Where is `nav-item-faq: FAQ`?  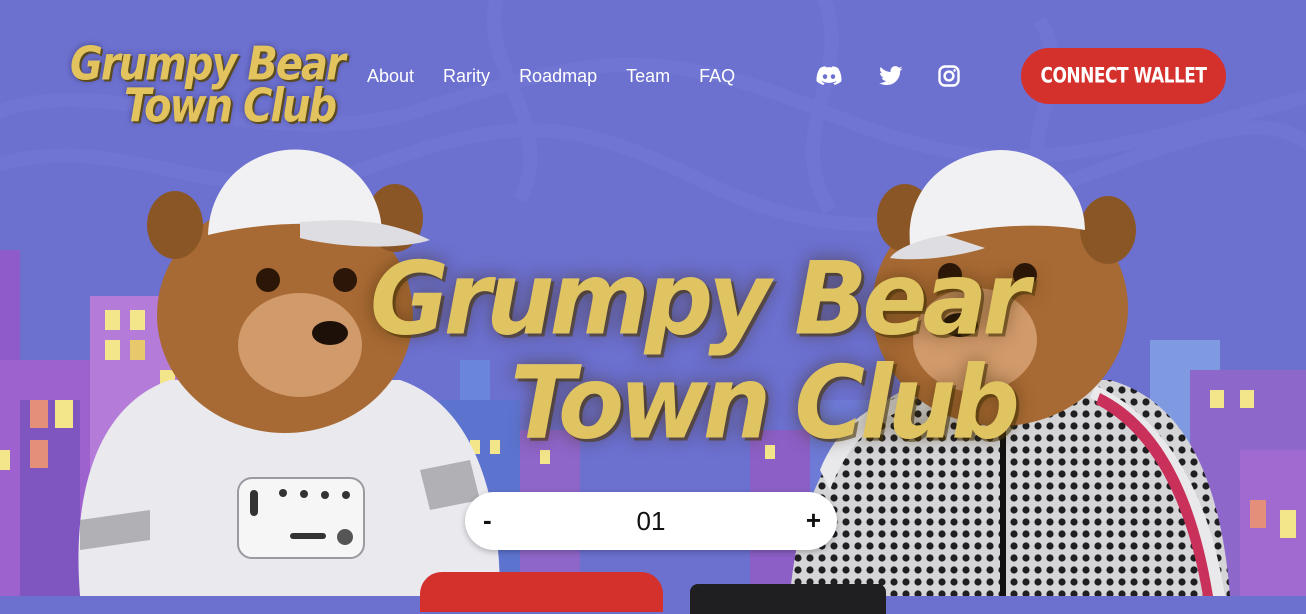
nav-item-faq: FAQ is located at coordinates (717, 76).